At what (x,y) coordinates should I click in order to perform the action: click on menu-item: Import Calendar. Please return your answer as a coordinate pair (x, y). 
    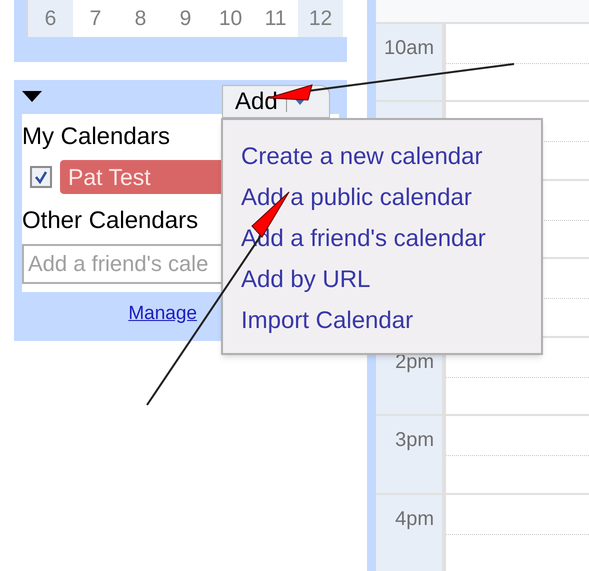
    Looking at the image, I should click on (327, 321).